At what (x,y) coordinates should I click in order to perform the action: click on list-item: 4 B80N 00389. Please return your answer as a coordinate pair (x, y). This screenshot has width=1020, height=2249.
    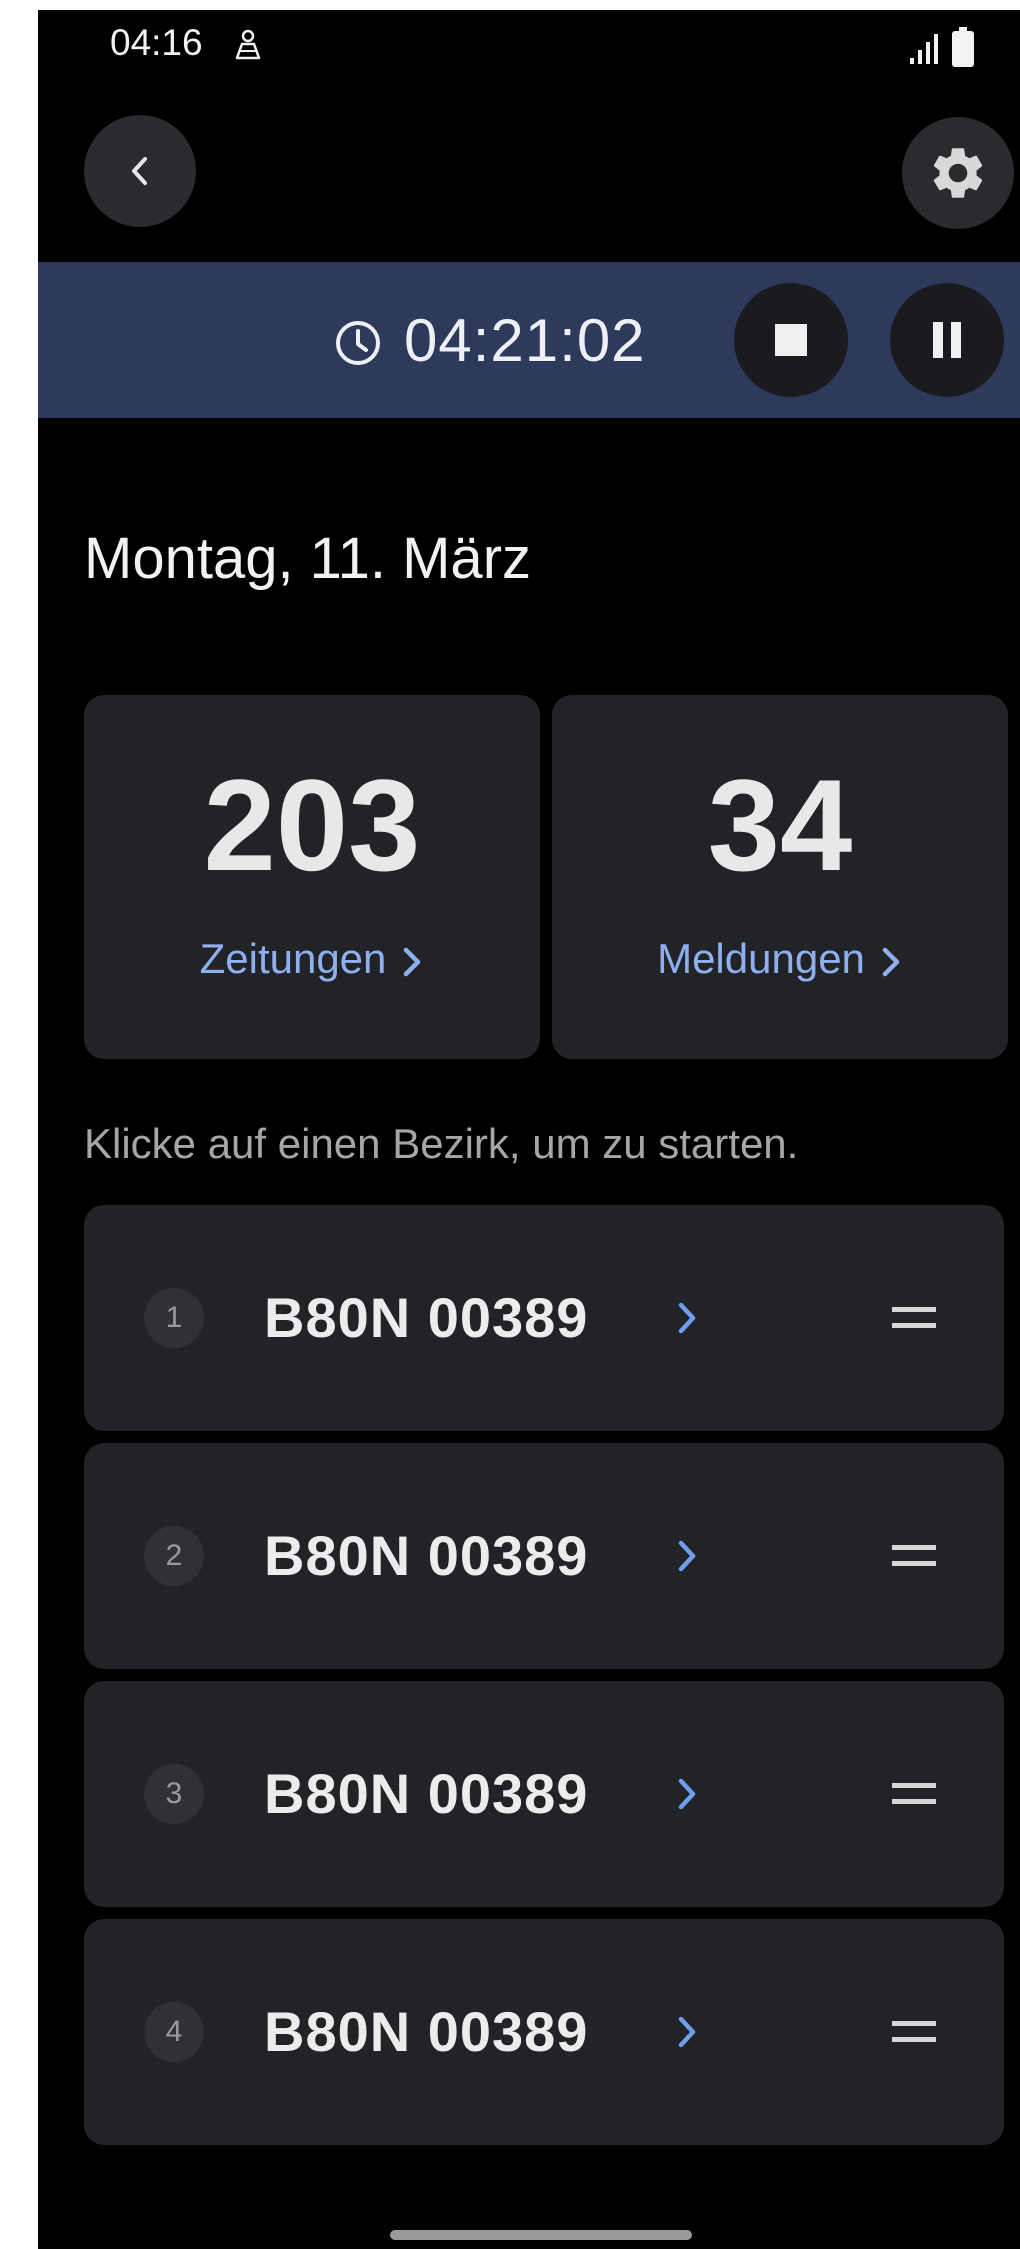
    Looking at the image, I should click on (544, 2032).